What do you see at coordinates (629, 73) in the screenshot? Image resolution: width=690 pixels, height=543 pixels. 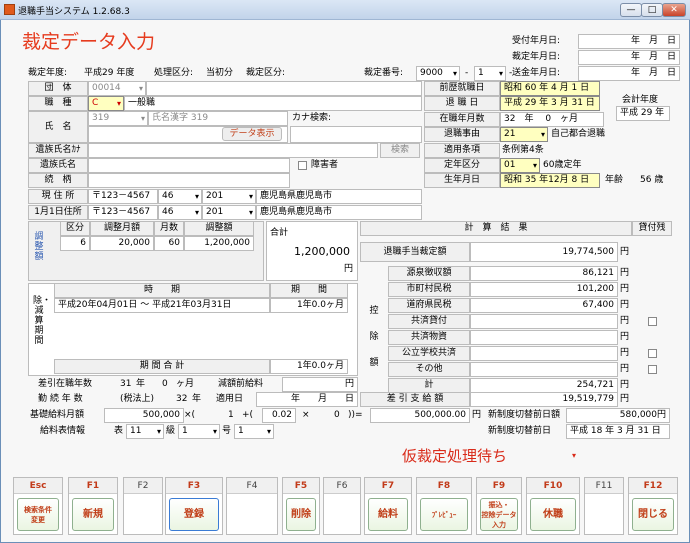 I see `soukin-date-field: 年 月 日` at bounding box center [629, 73].